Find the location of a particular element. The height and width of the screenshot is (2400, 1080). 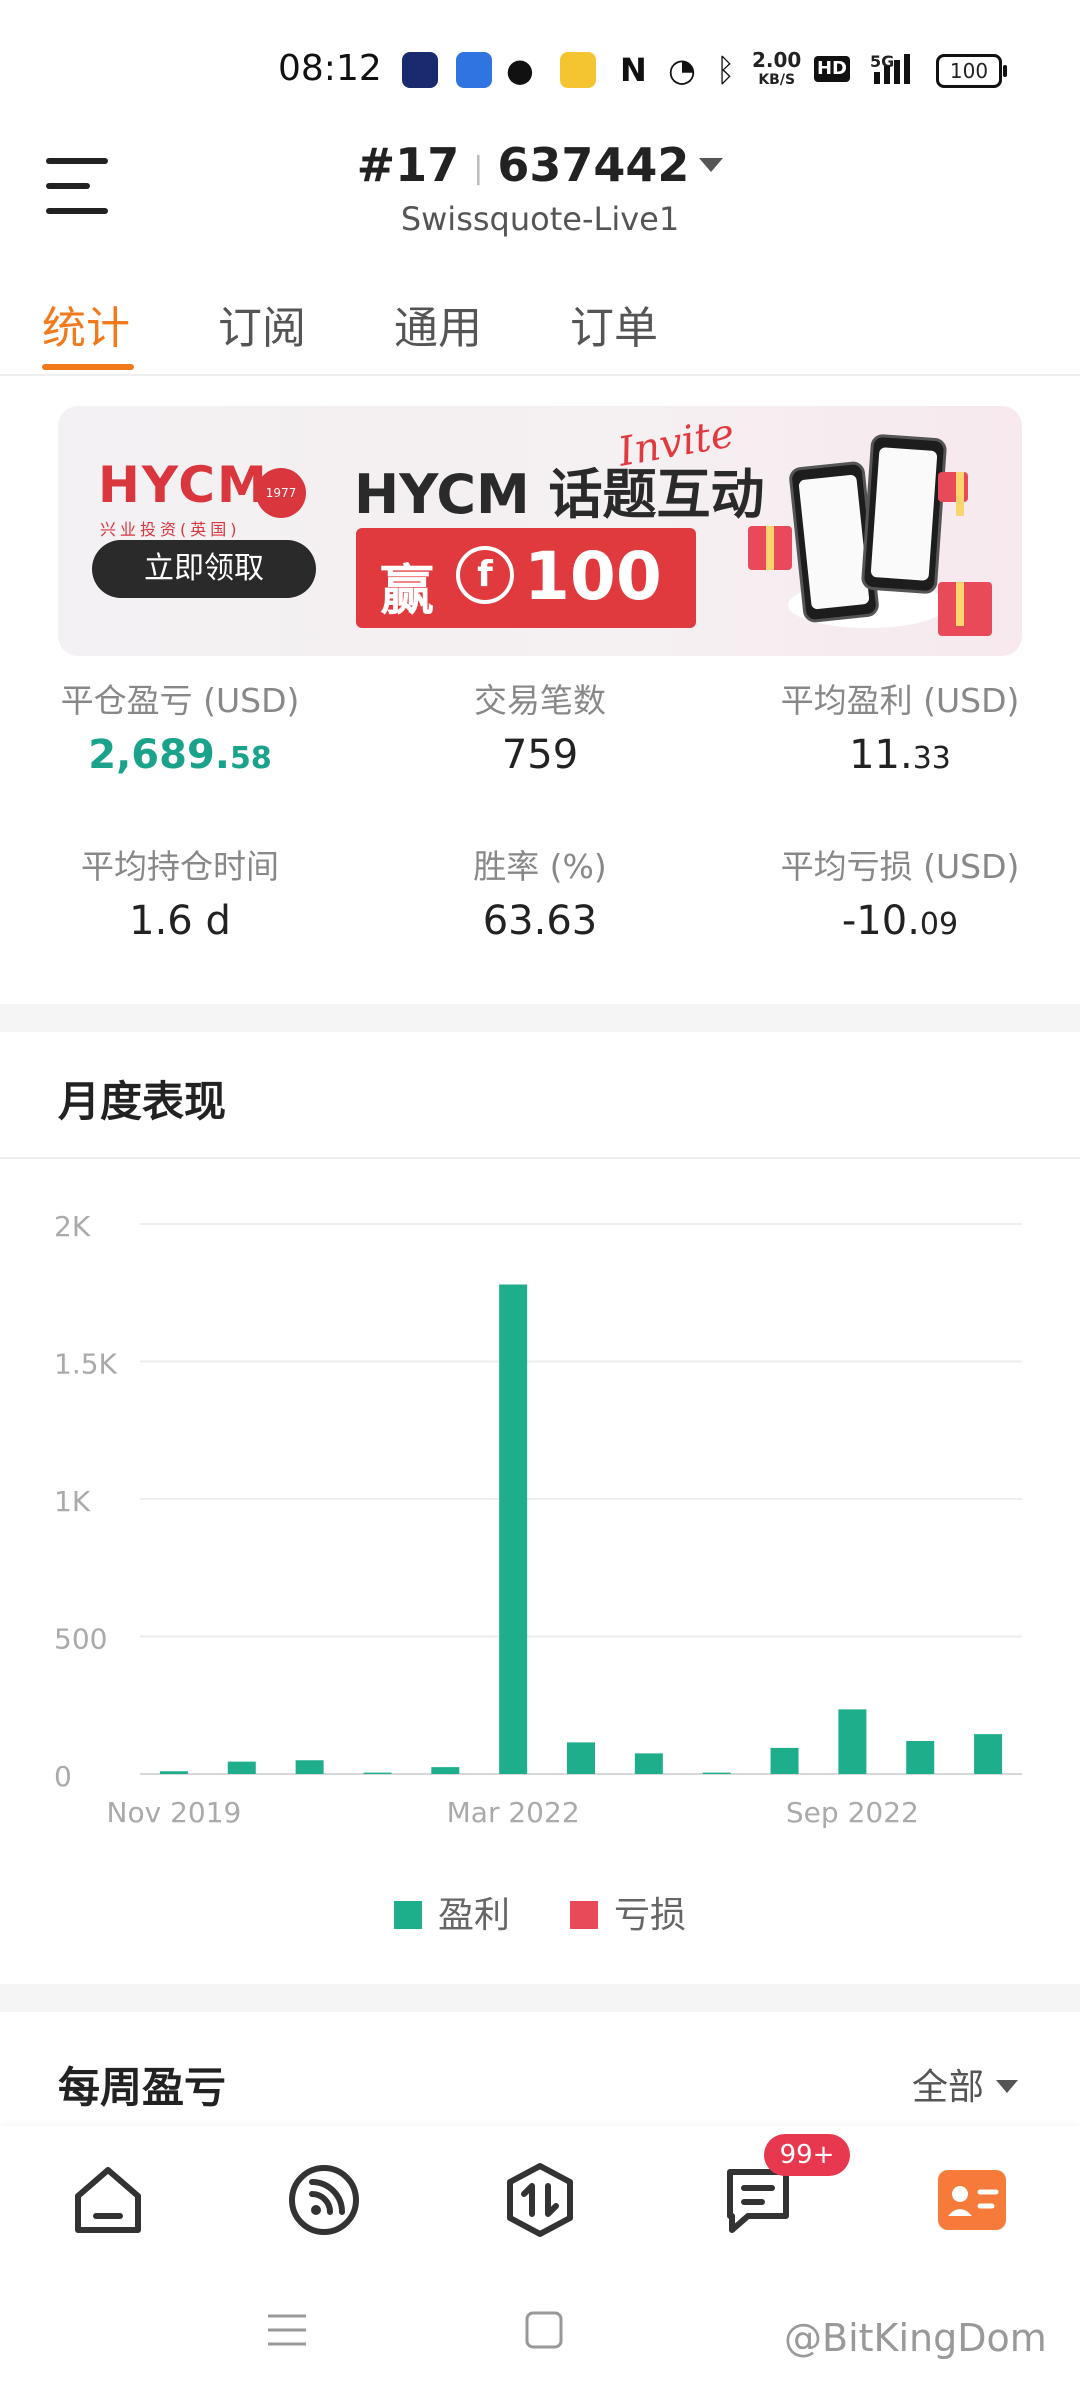

stat-label: 平仓盈亏 (USD) is located at coordinates (180, 700).